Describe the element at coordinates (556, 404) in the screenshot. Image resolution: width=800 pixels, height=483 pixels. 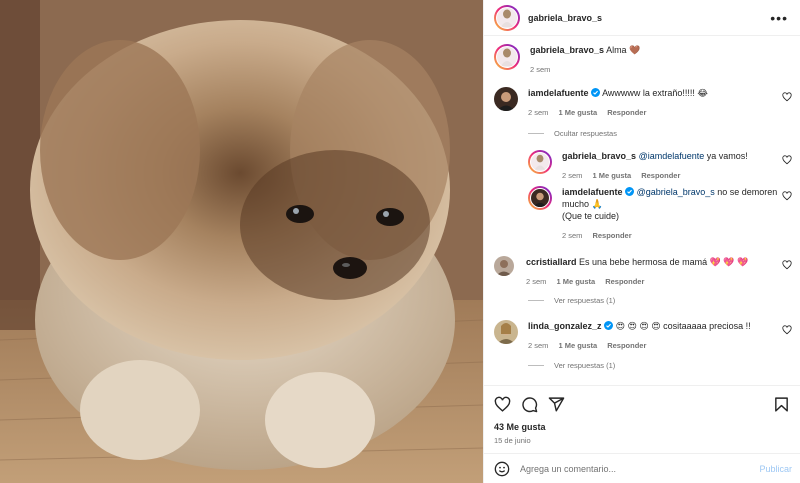
I see `share-icon` at that location.